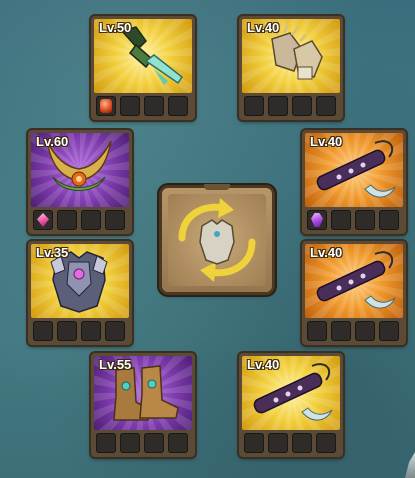 The height and width of the screenshot is (478, 415). What do you see at coordinates (143, 393) in the screenshot?
I see `item-frame: Lv.55` at bounding box center [143, 393].